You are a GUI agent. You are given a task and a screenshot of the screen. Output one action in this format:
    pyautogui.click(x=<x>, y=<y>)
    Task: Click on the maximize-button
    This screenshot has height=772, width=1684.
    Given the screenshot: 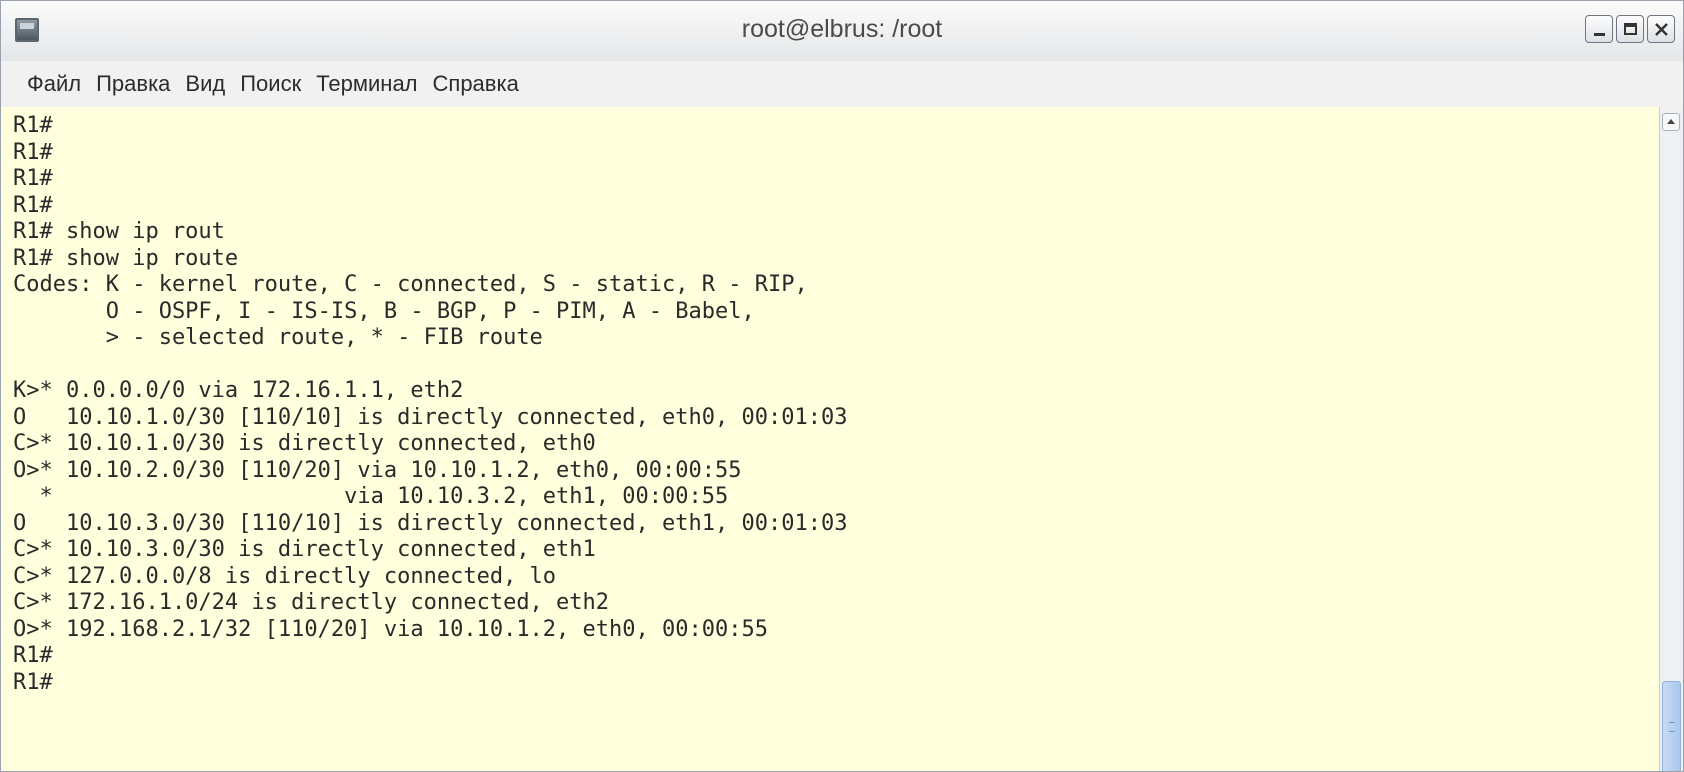 What is the action you would take?
    pyautogui.click(x=1630, y=29)
    